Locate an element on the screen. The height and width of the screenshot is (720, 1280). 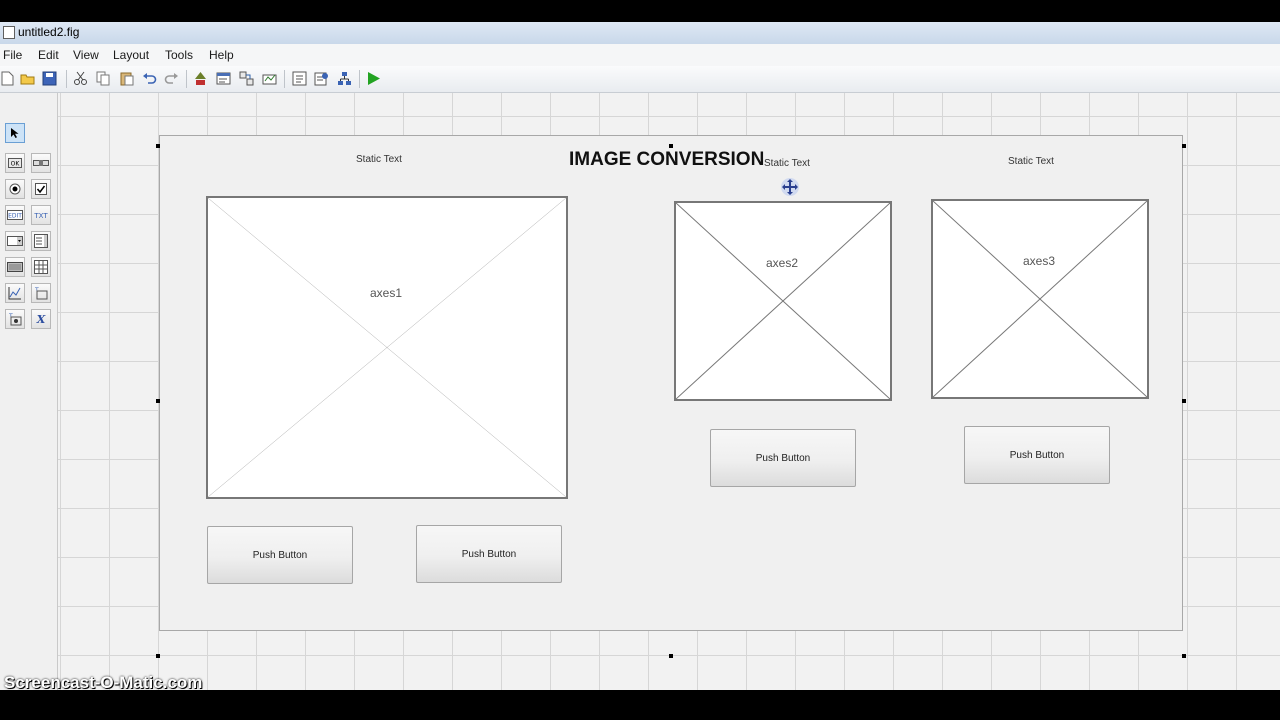
slider-tool is located at coordinates (41, 163).